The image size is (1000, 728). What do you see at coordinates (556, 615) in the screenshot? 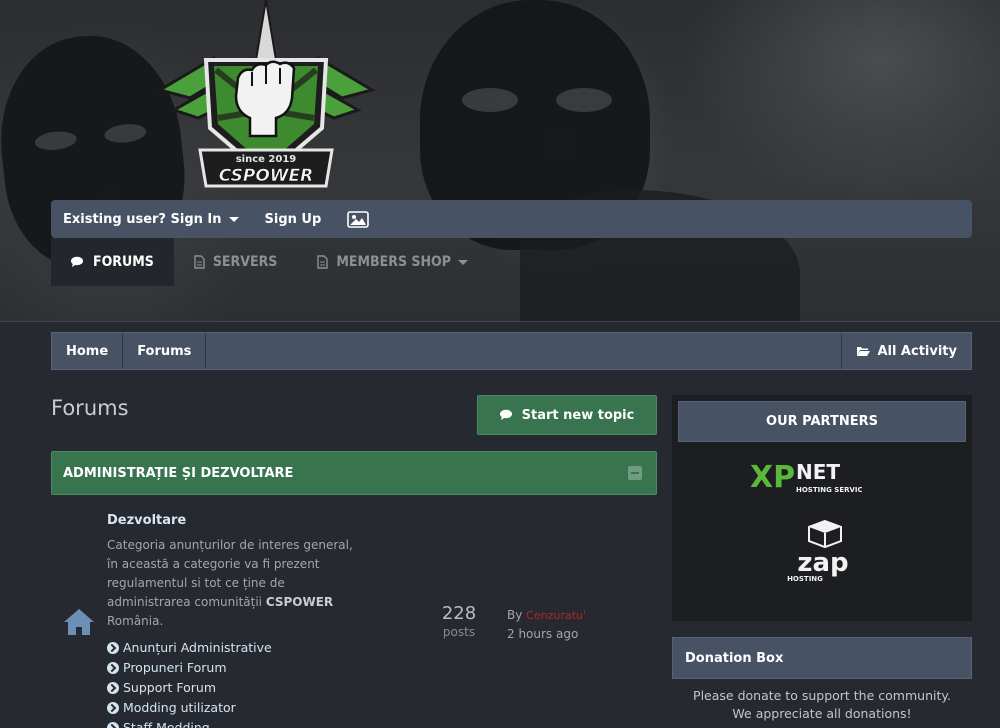
I see `last-post-user: Cenzuratu'` at bounding box center [556, 615].